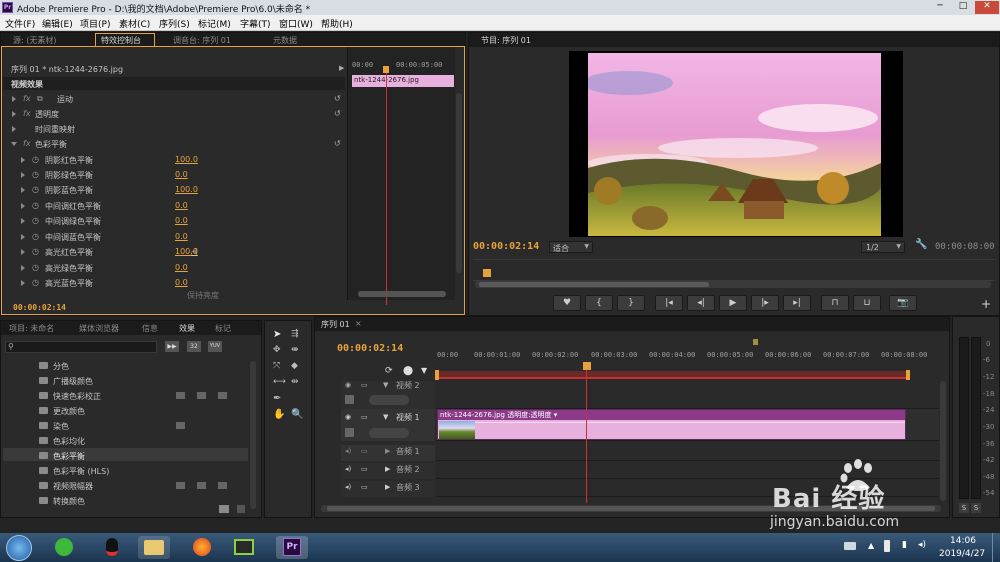  What do you see at coordinates (506, 246) in the screenshot?
I see `program-timecode: 00:00:02:14` at bounding box center [506, 246].